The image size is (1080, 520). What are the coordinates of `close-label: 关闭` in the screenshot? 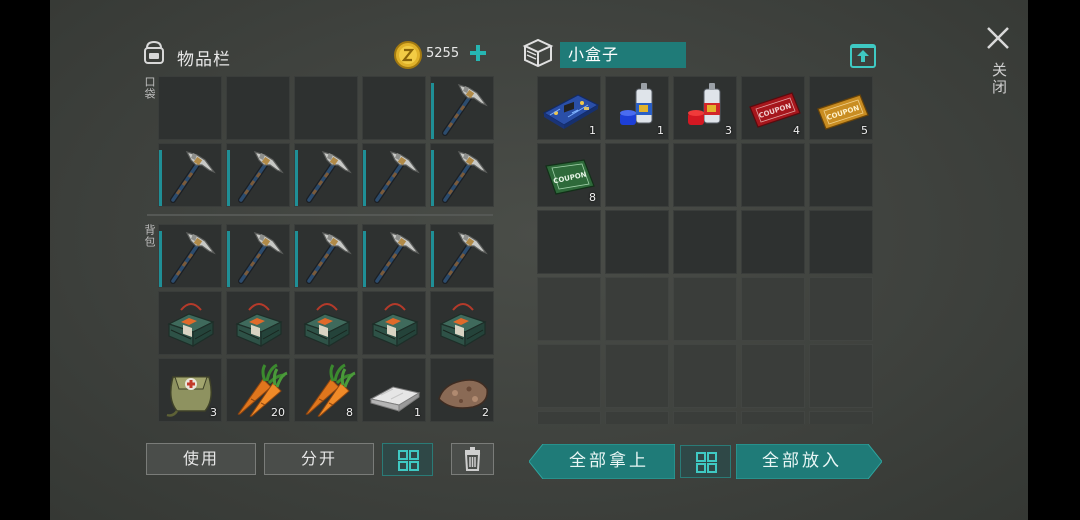 It's located at (999, 79).